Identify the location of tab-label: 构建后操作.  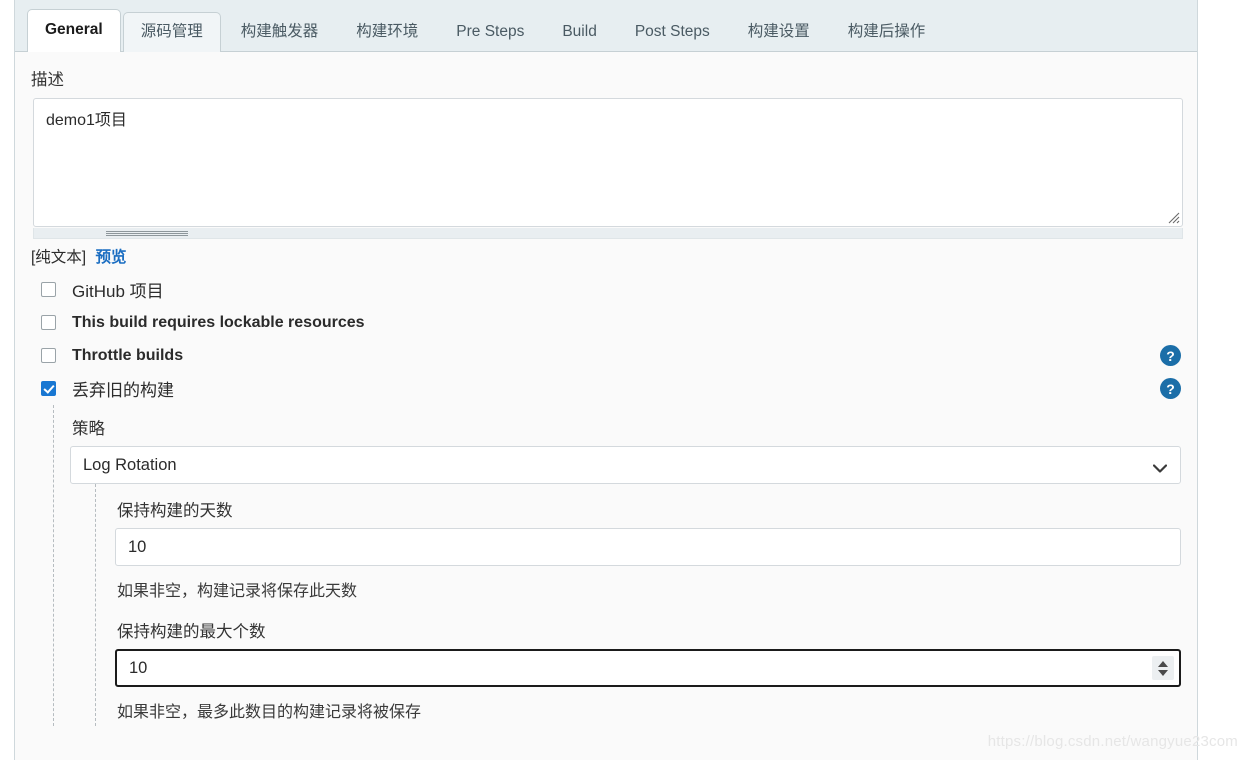
(886, 31).